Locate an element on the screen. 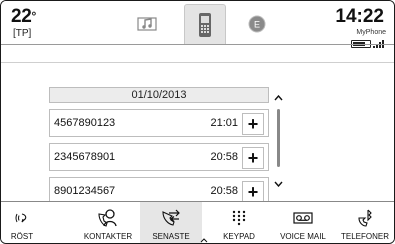 This screenshot has height=244, width=395. nav-voice: RÖST is located at coordinates (22, 222).